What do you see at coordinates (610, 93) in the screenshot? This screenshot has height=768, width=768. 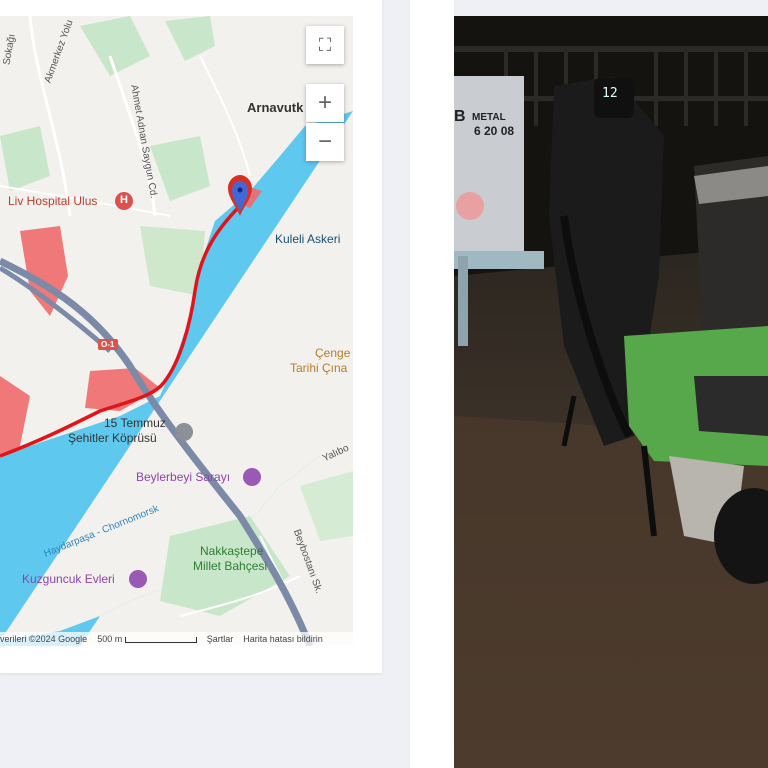 I see `scooter-display: 12` at bounding box center [610, 93].